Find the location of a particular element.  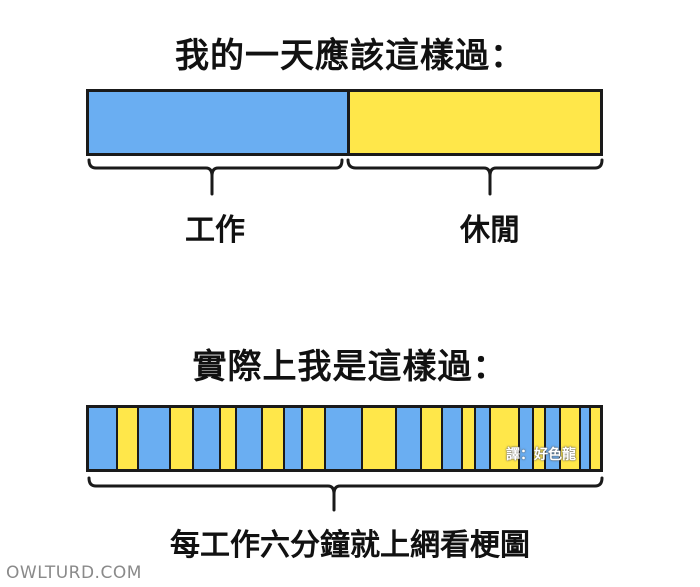

work-label: 工作 is located at coordinates (215, 230).